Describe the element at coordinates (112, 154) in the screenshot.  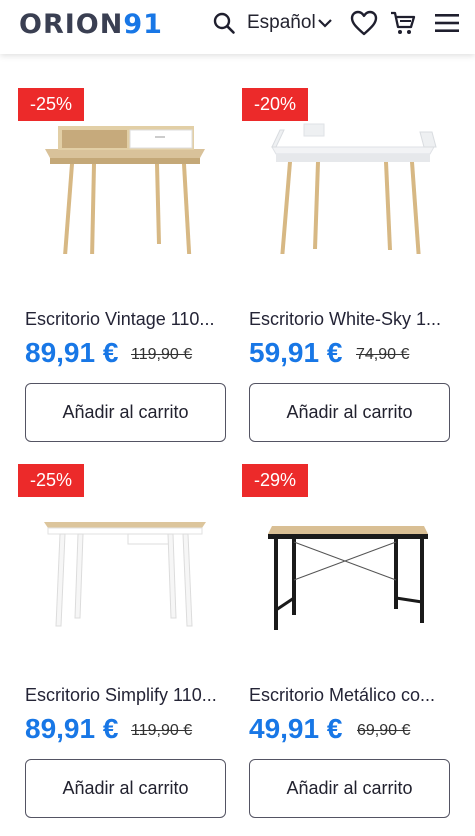
I see `product-image-desk-vintage` at that location.